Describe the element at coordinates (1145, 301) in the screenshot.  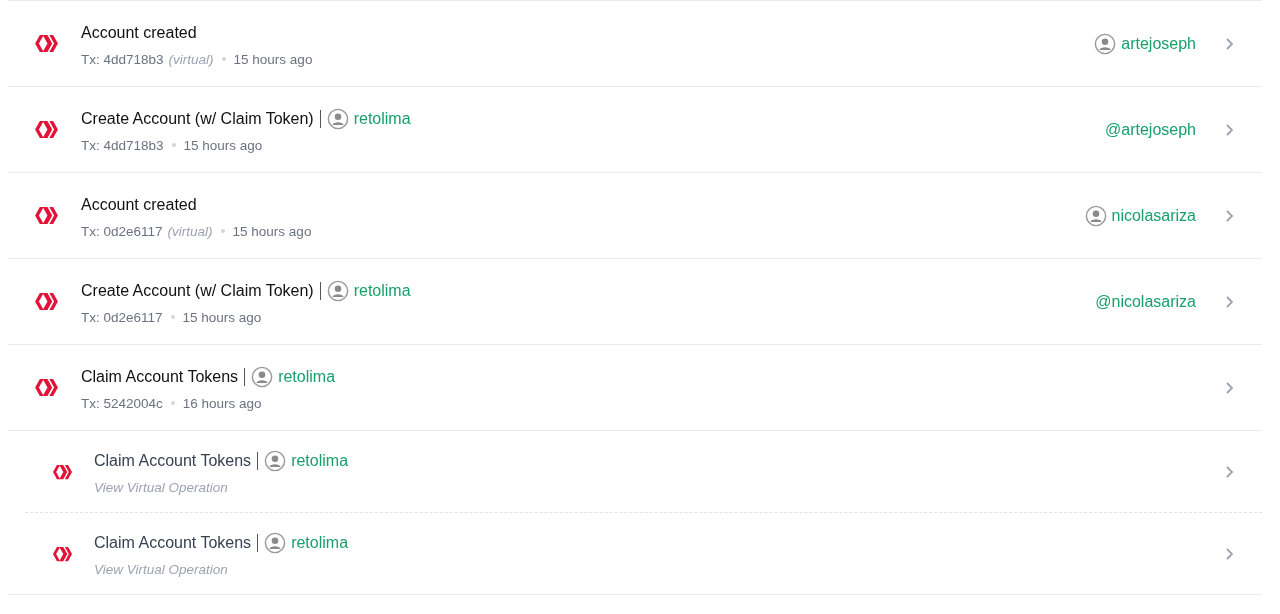
I see `account-link: @nicolasariza` at that location.